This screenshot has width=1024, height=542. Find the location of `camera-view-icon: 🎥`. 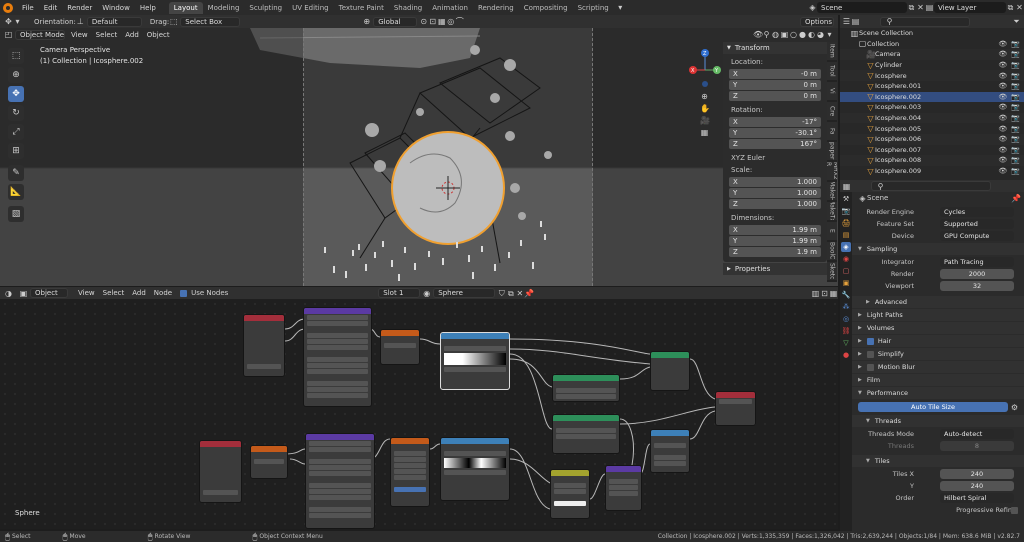

camera-view-icon: 🎥 is located at coordinates (705, 120).